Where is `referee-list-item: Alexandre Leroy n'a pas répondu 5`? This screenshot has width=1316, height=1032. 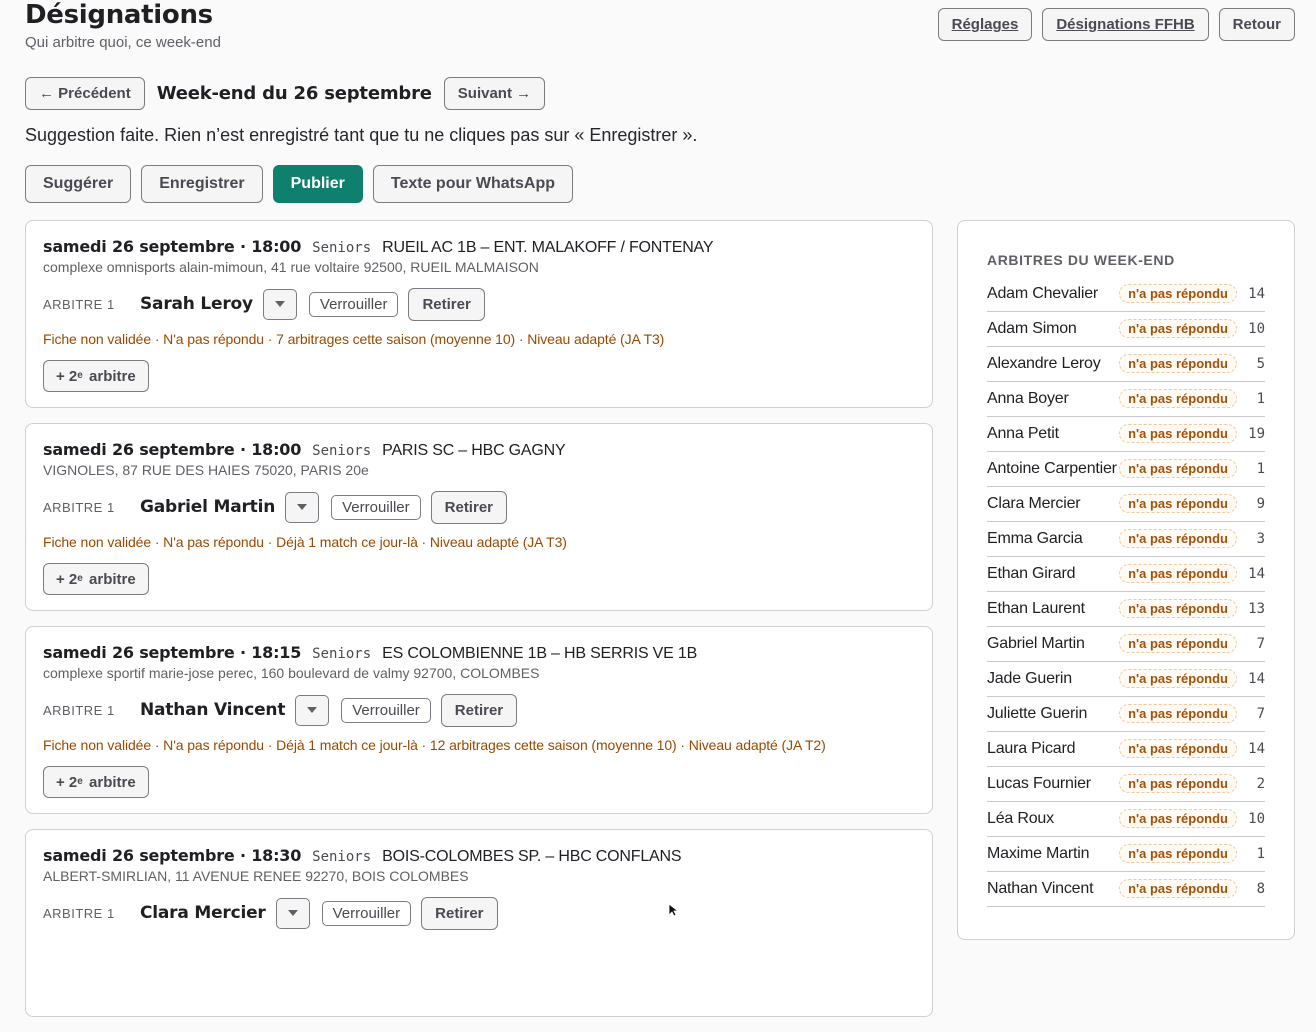 referee-list-item: Alexandre Leroy n'a pas répondu 5 is located at coordinates (1126, 364).